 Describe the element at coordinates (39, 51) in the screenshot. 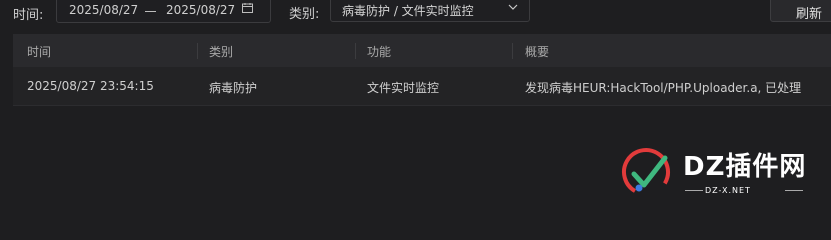

I see `column-header-time: 时间` at that location.